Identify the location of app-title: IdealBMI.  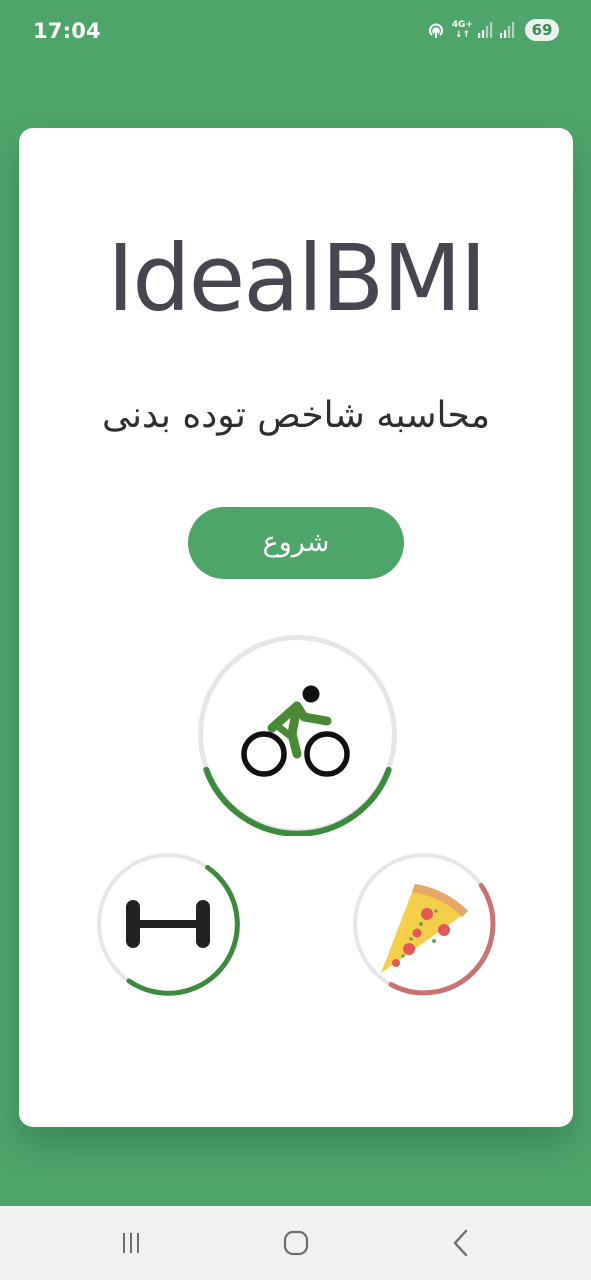
(297, 278).